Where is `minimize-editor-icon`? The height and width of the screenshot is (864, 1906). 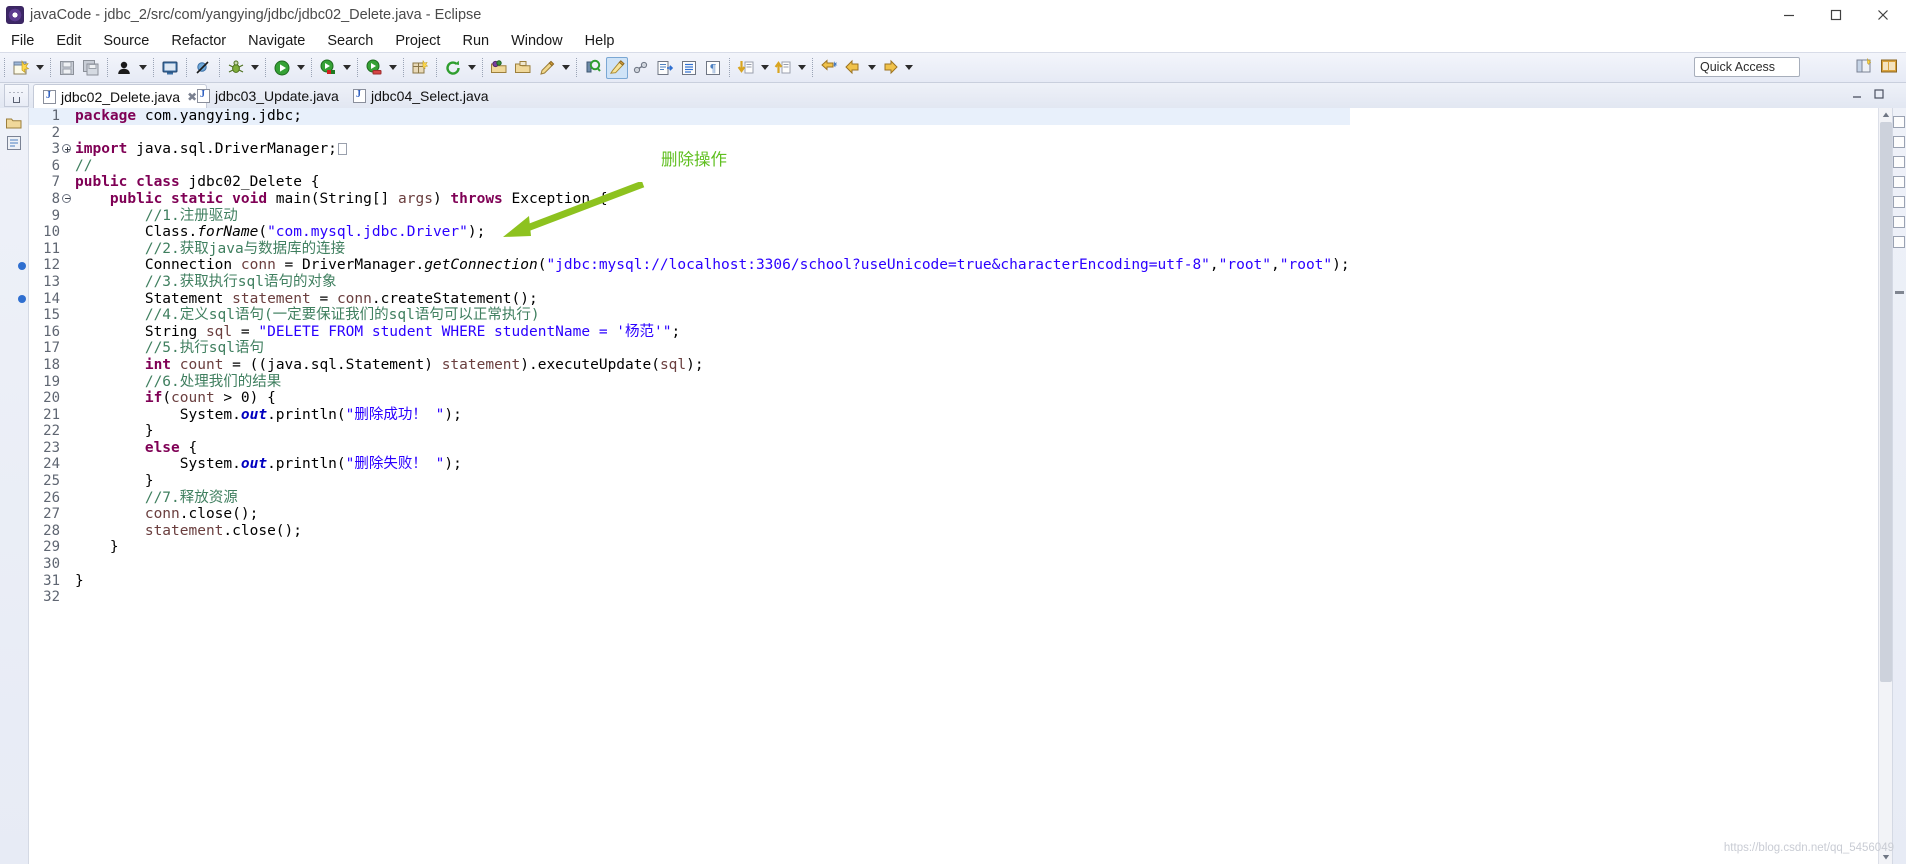
minimize-editor-icon is located at coordinates (1857, 94).